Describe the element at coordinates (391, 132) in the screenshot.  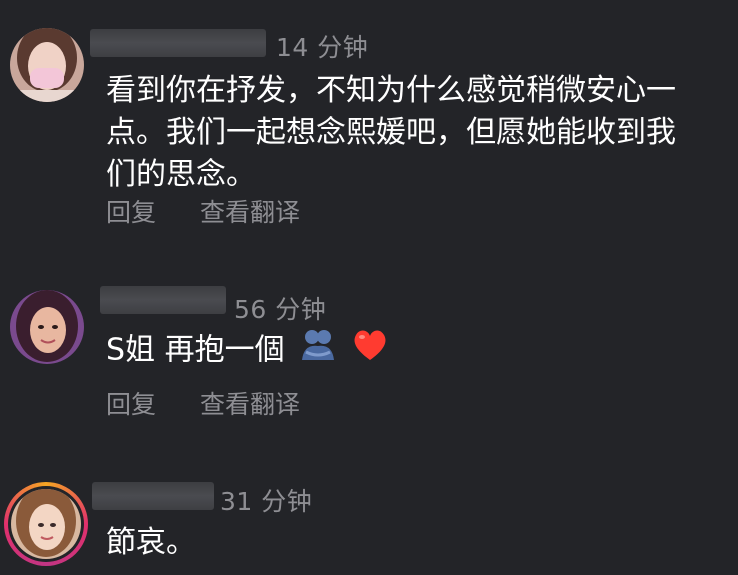
I see `comment-text-line: 点。我们一起想念熙媛吧，但愿她能收到我` at that location.